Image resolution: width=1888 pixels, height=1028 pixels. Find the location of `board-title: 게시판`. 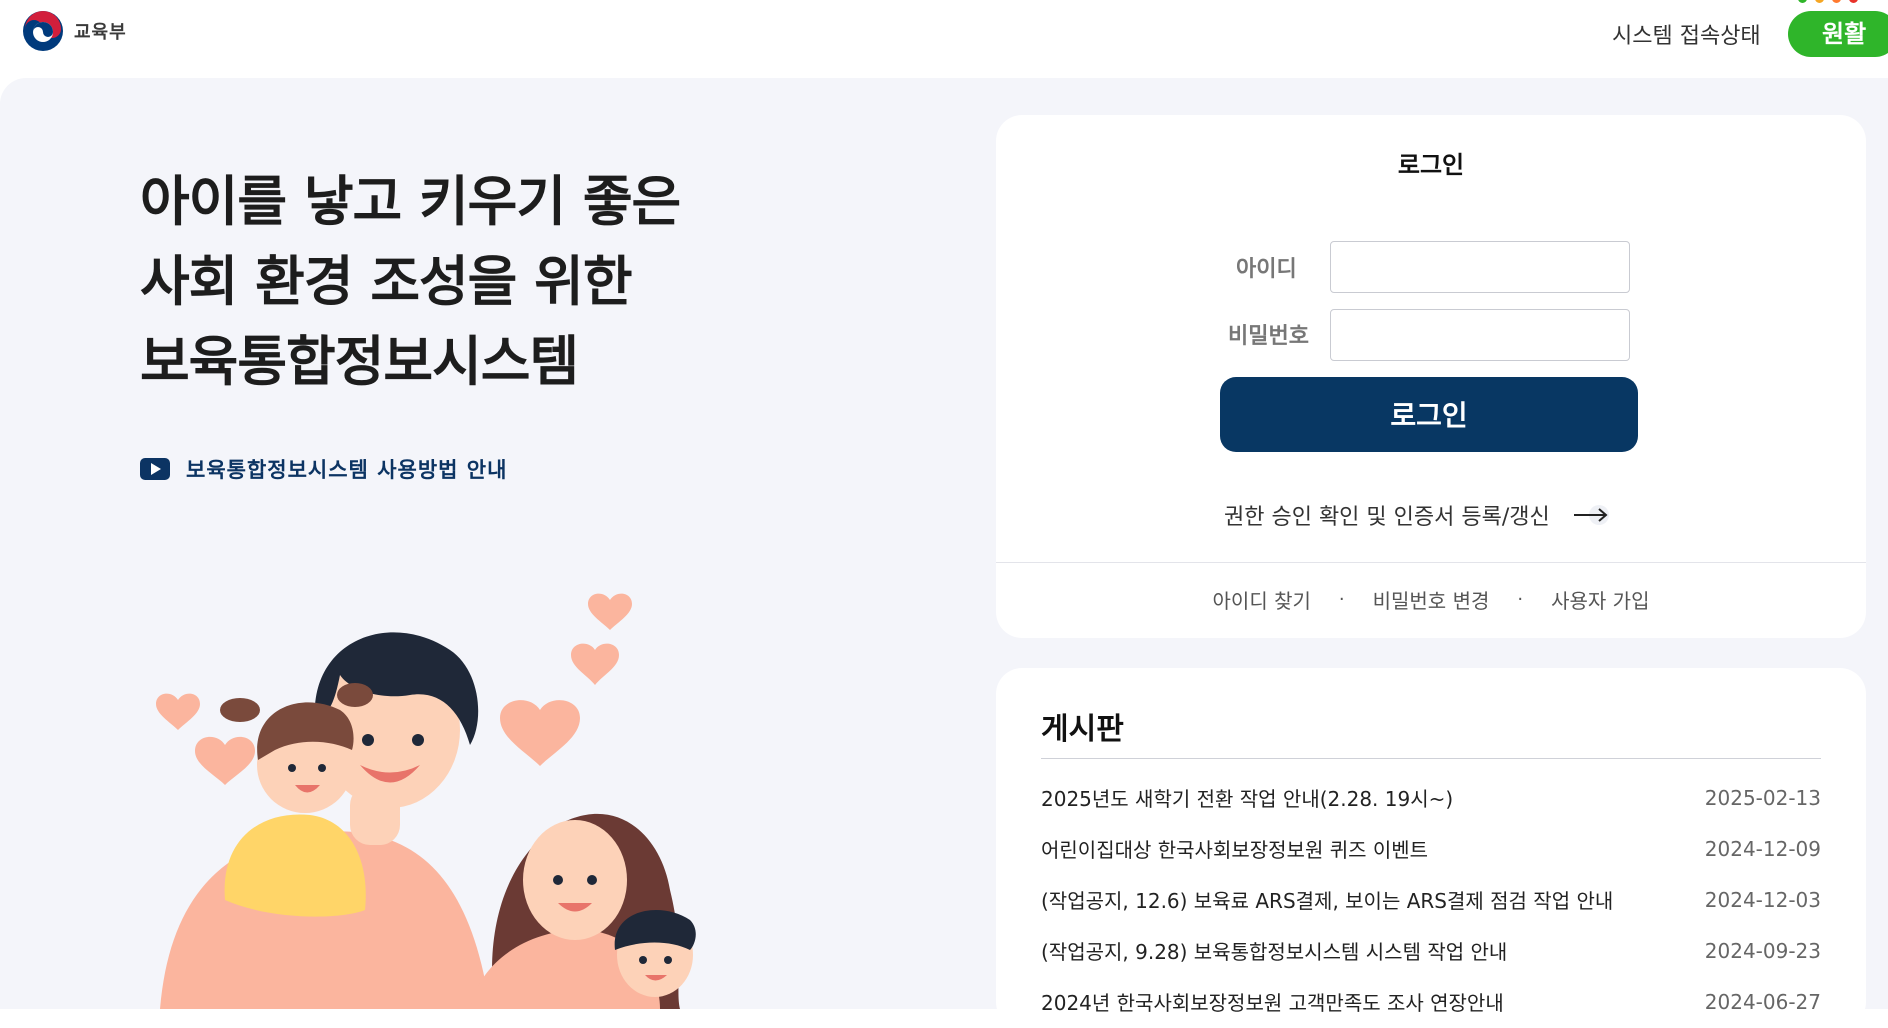

board-title: 게시판 is located at coordinates (1082, 729).